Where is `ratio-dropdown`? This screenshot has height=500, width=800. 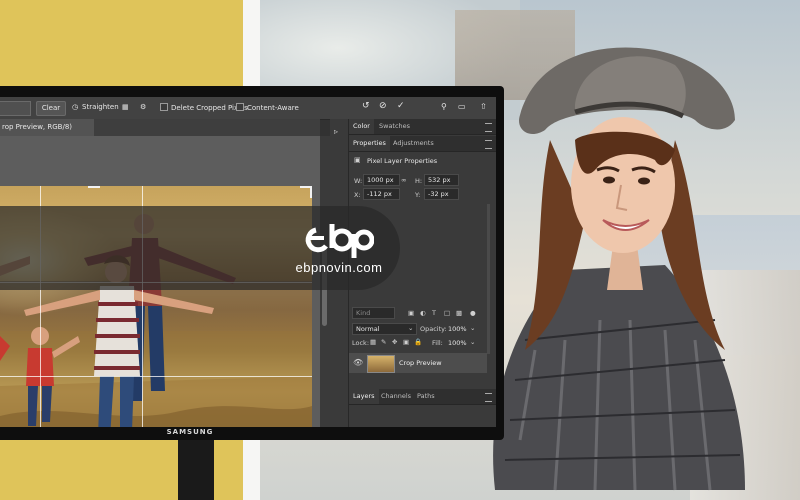
ratio-dropdown is located at coordinates (15, 108).